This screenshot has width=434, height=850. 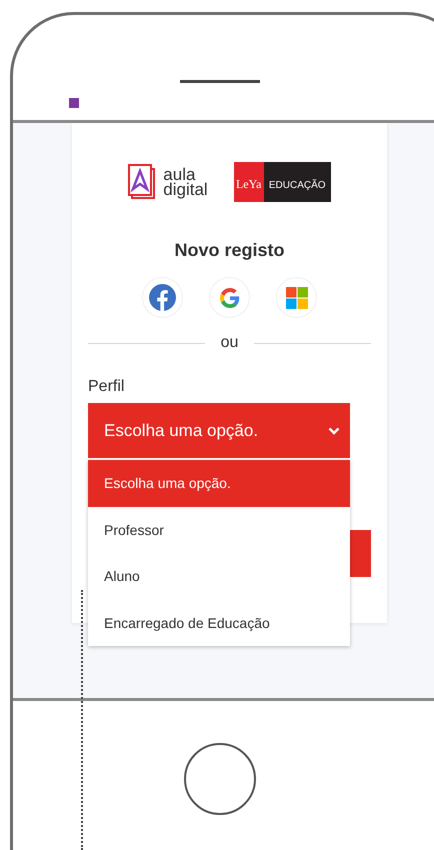 I want to click on facebook-icon, so click(x=162, y=297).